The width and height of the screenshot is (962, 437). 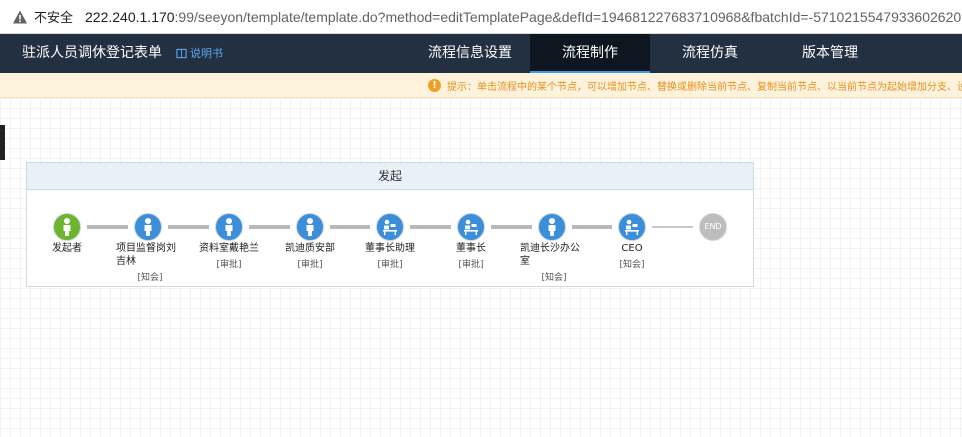 What do you see at coordinates (67, 248) in the screenshot?
I see `flow-node-label: 发起者` at bounding box center [67, 248].